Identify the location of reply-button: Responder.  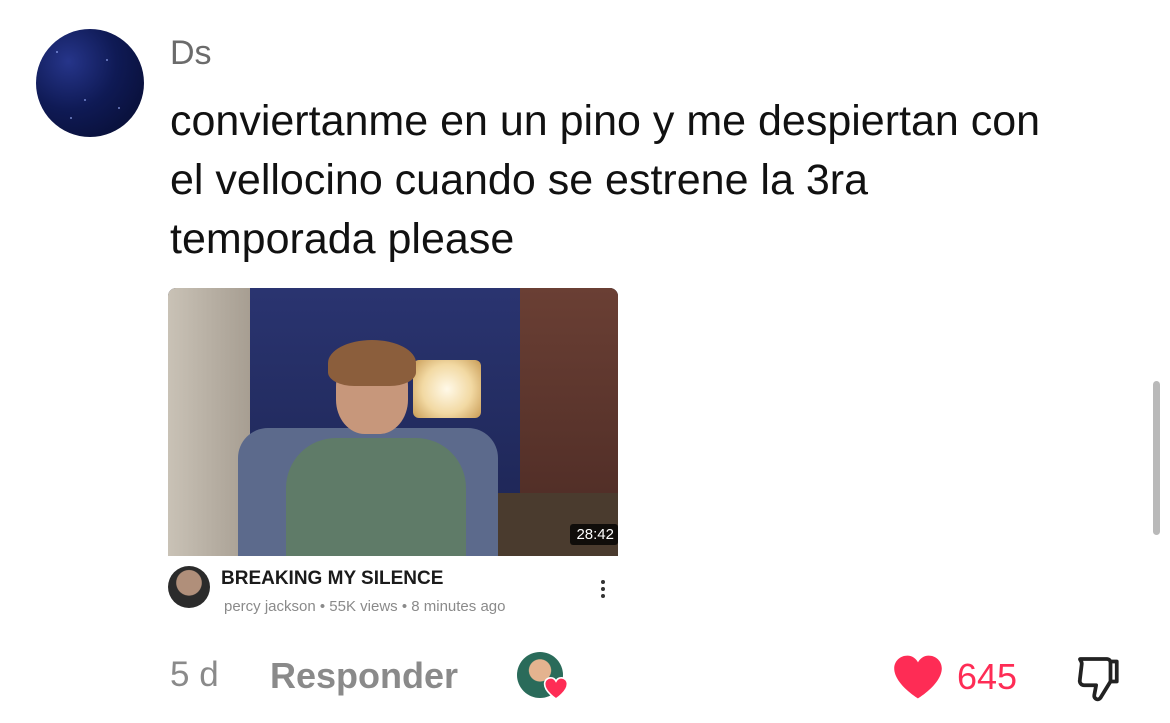
(364, 676).